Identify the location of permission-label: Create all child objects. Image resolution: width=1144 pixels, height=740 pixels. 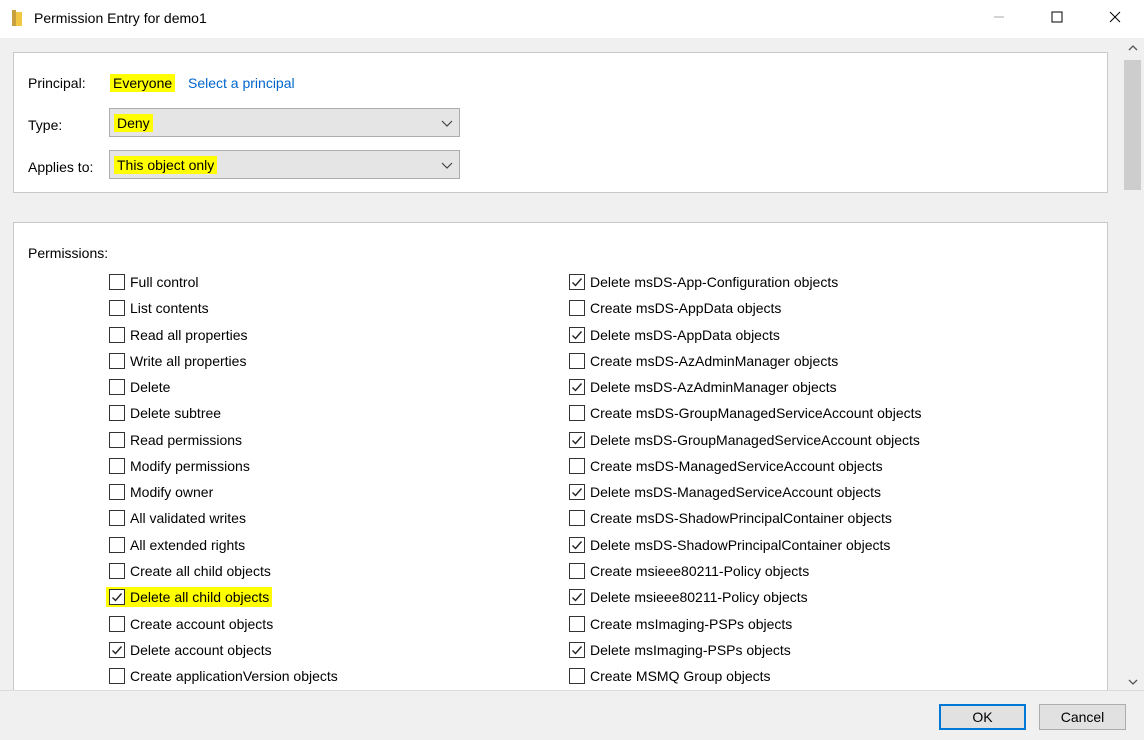
(200, 570).